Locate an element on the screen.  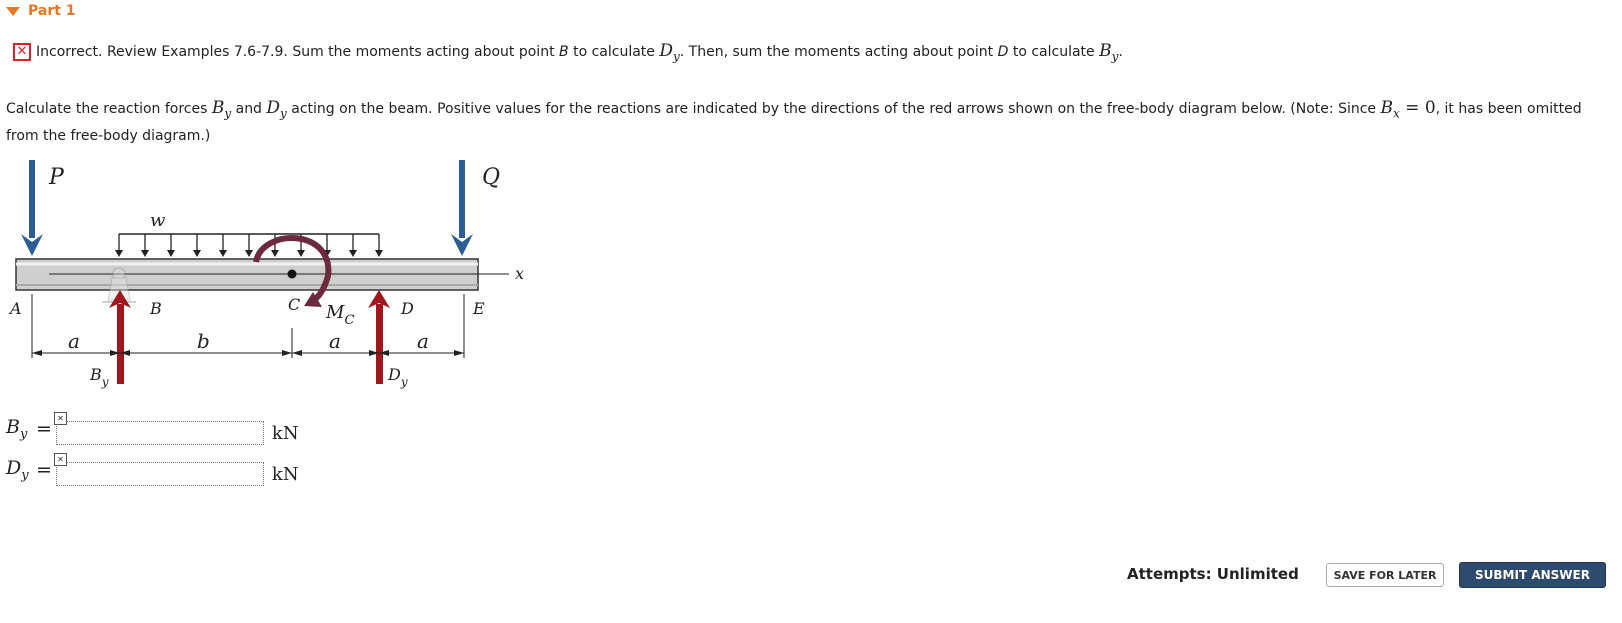
feedback-point-d: D is located at coordinates (1003, 52).